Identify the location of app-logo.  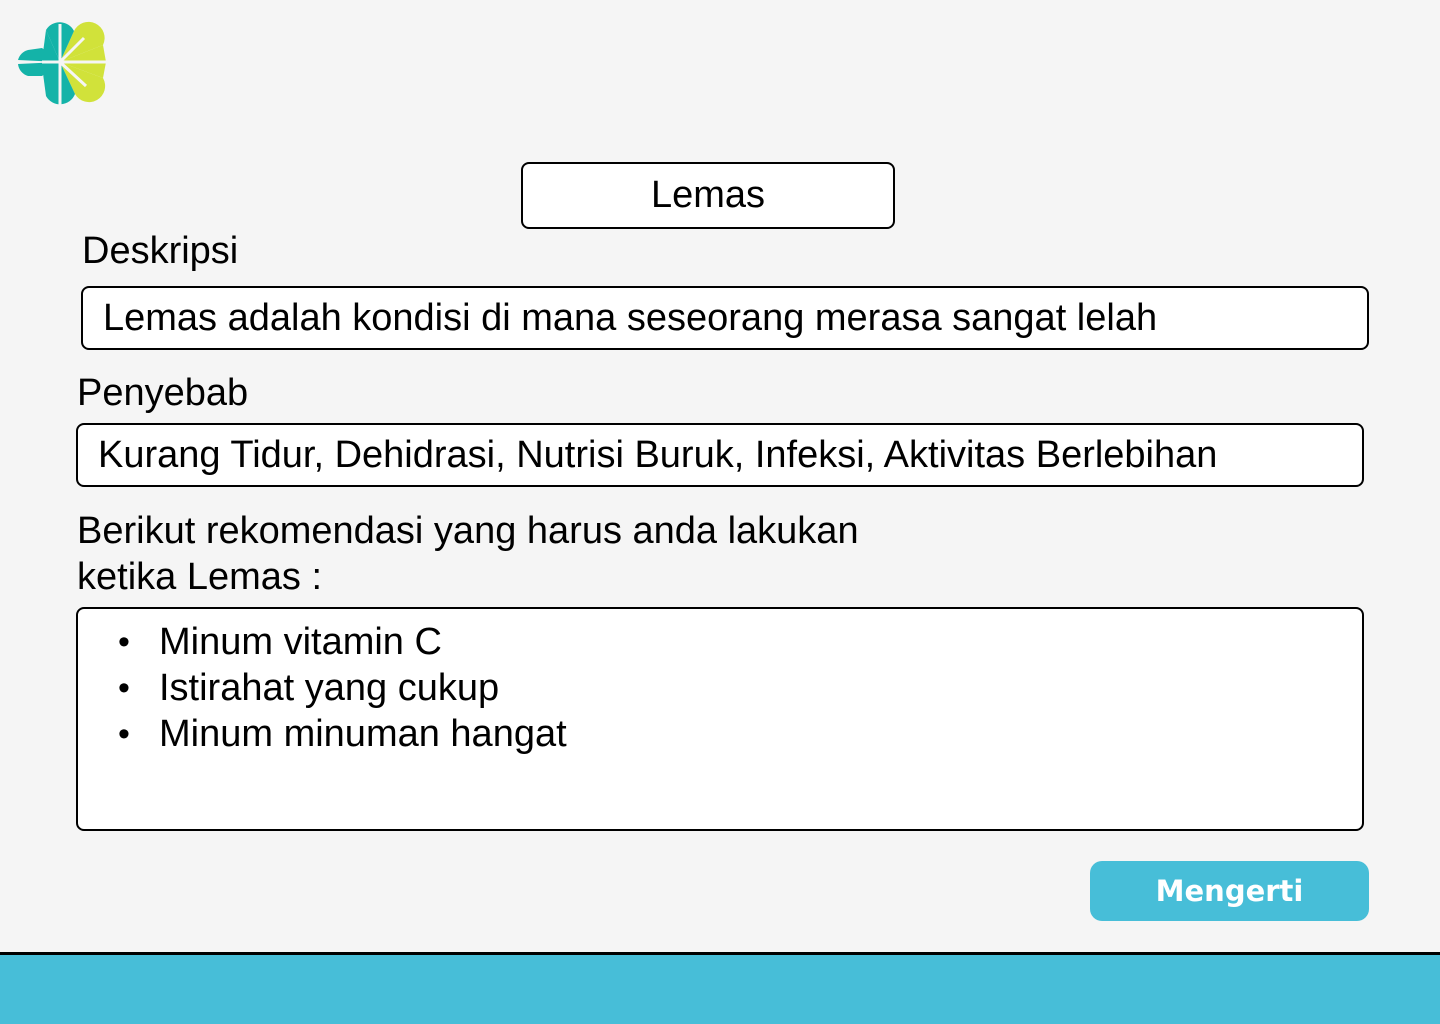
(59, 63).